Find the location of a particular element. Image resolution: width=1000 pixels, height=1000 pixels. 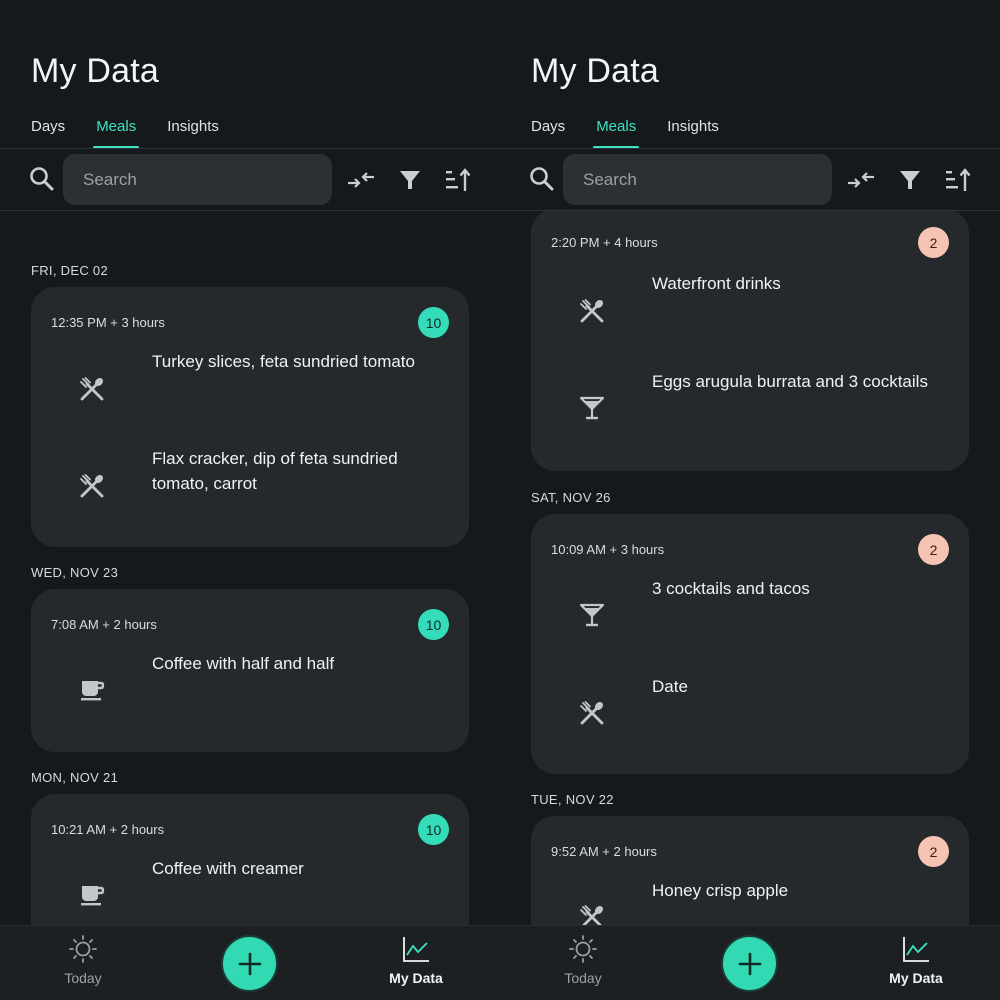

date-header: WED, NOV 23 is located at coordinates (75, 572).